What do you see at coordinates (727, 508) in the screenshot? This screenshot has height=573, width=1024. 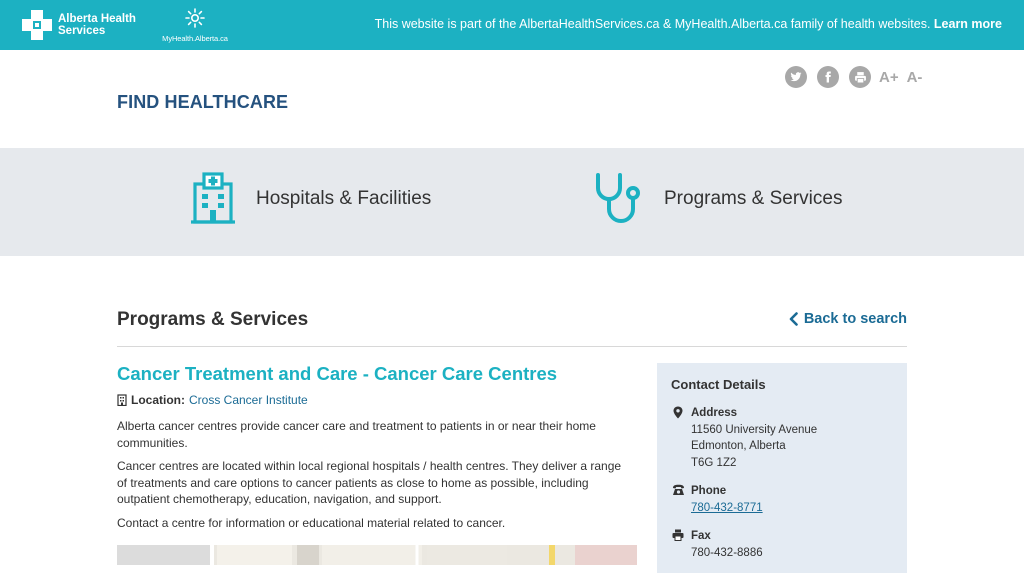 I see `phone-link: 780-432-8771` at bounding box center [727, 508].